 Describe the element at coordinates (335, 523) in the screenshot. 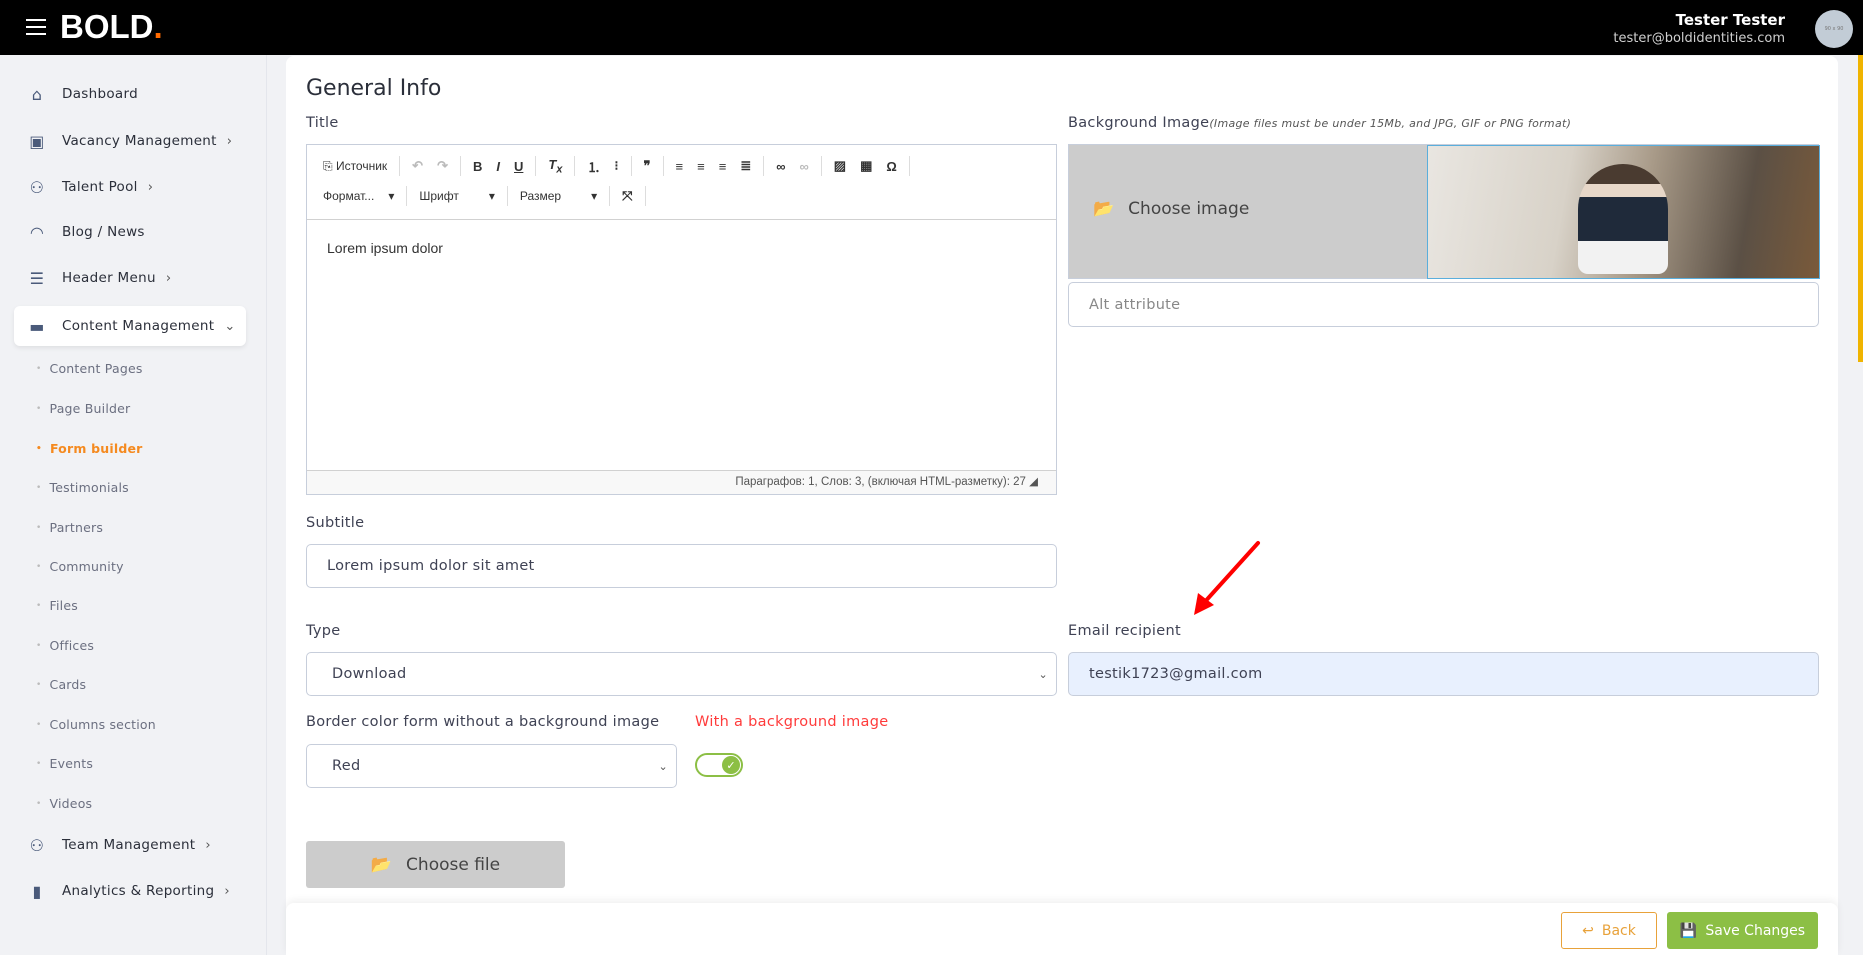

I see `subtitle-label: Subtitle` at that location.